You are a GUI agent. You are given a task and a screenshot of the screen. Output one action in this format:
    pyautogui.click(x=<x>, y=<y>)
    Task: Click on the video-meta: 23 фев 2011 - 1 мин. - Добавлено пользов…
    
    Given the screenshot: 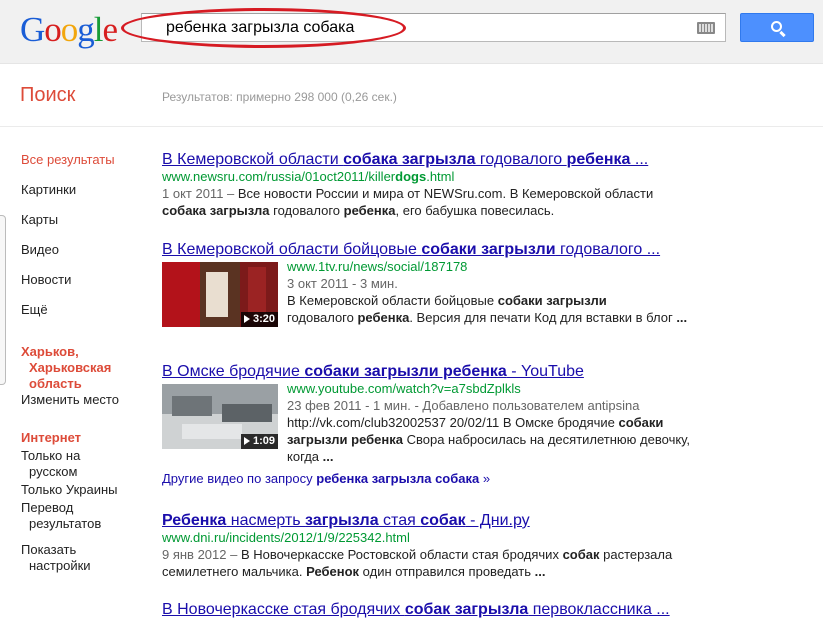 What is the action you would take?
    pyautogui.click(x=463, y=405)
    